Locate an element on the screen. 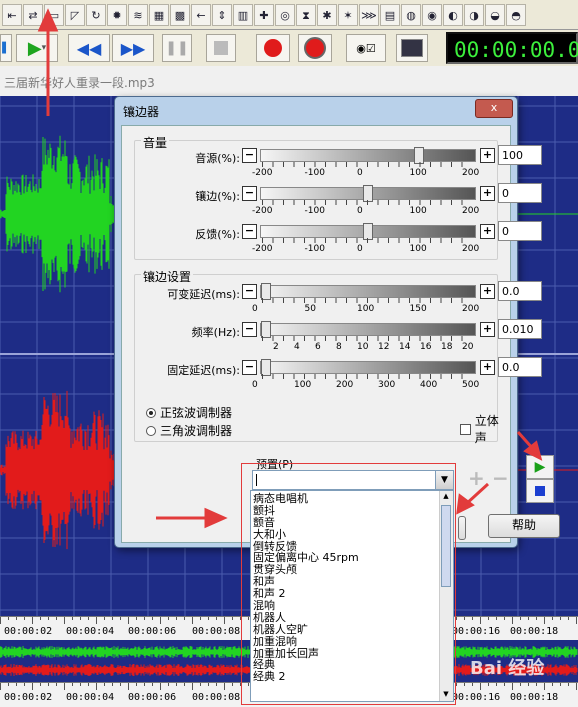 The width and height of the screenshot is (578, 707). preset-item: 加重混响 is located at coordinates (346, 641).